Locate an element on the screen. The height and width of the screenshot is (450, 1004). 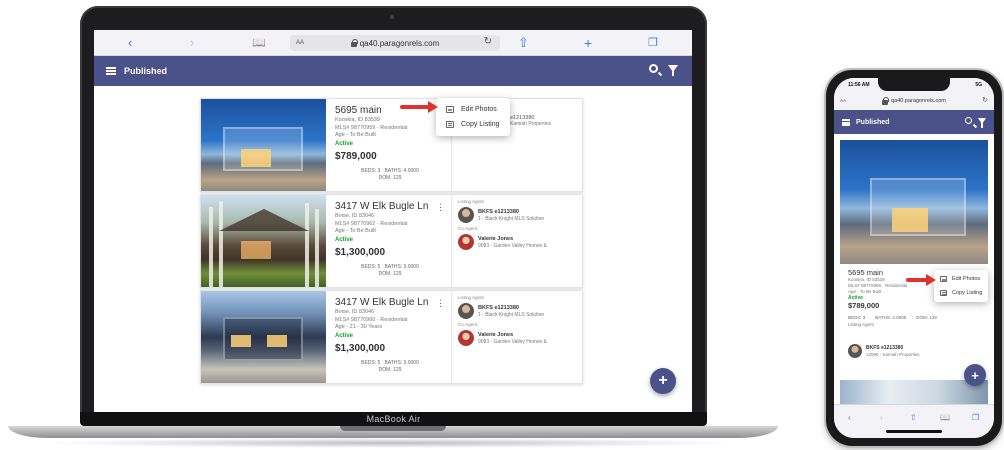
photo-edit-icon is located at coordinates (943, 279).